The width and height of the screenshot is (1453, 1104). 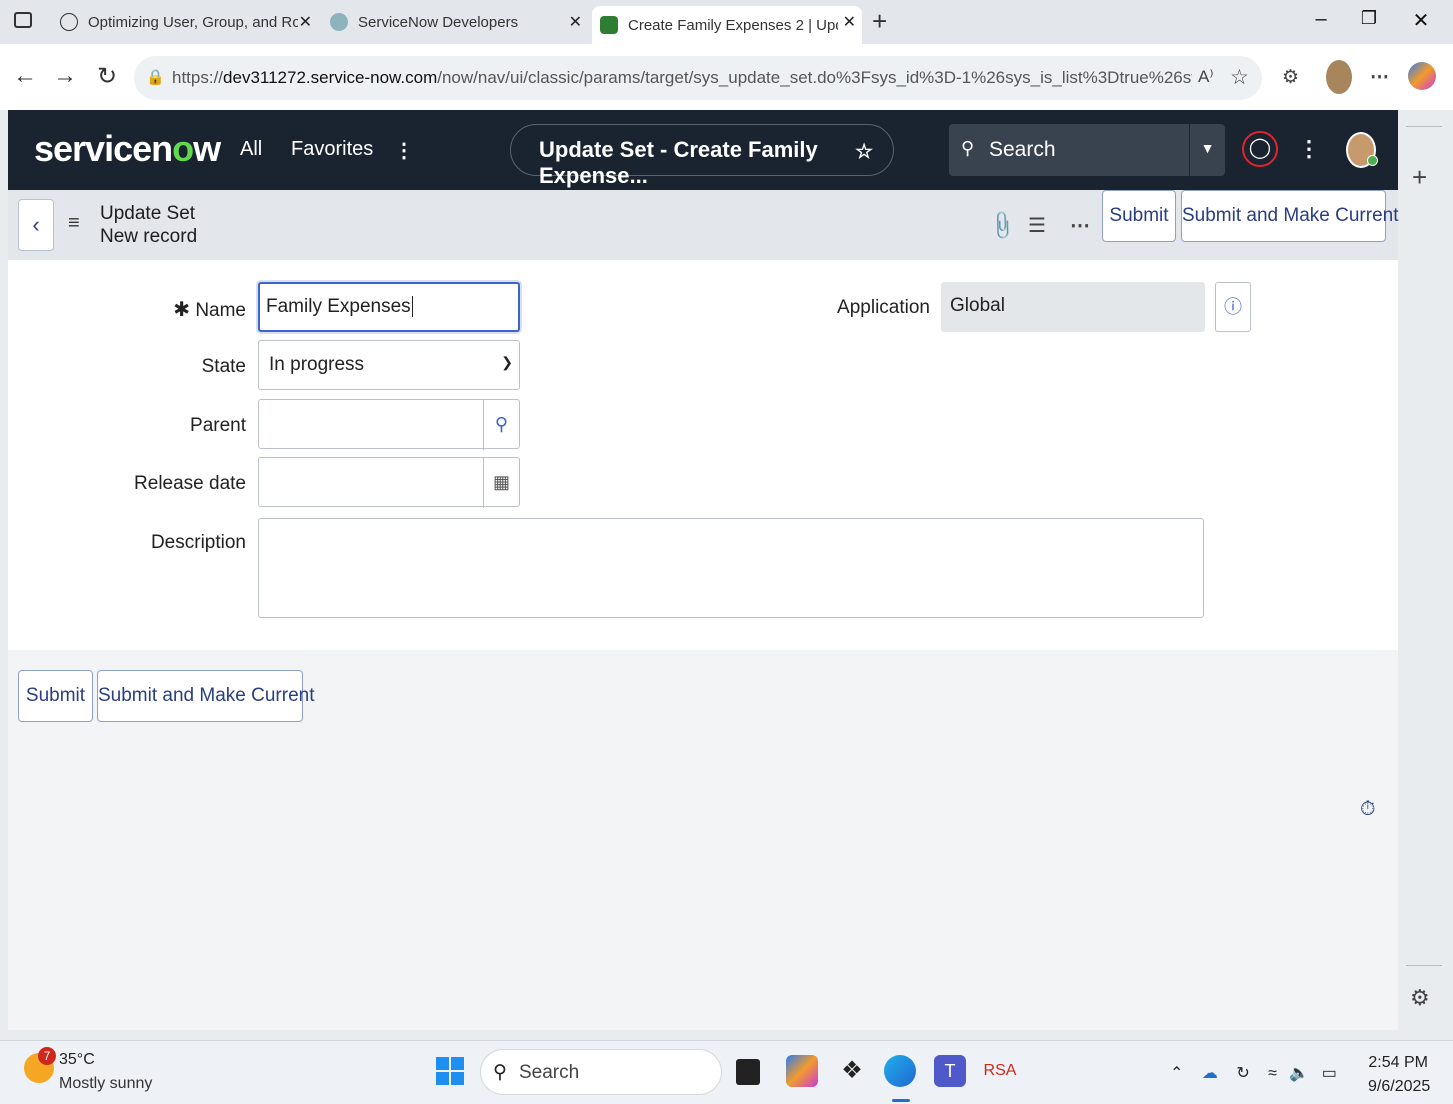 I want to click on settings-gear-icon: ⚙, so click(x=1420, y=998).